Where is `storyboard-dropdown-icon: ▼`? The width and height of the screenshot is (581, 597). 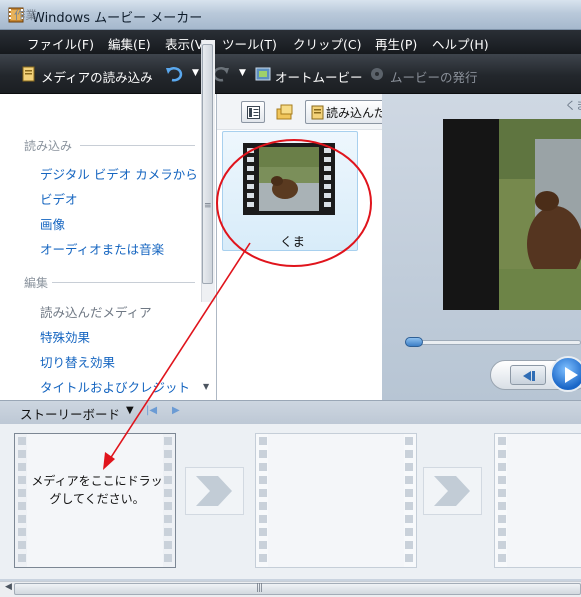 storyboard-dropdown-icon: ▼ is located at coordinates (130, 410).